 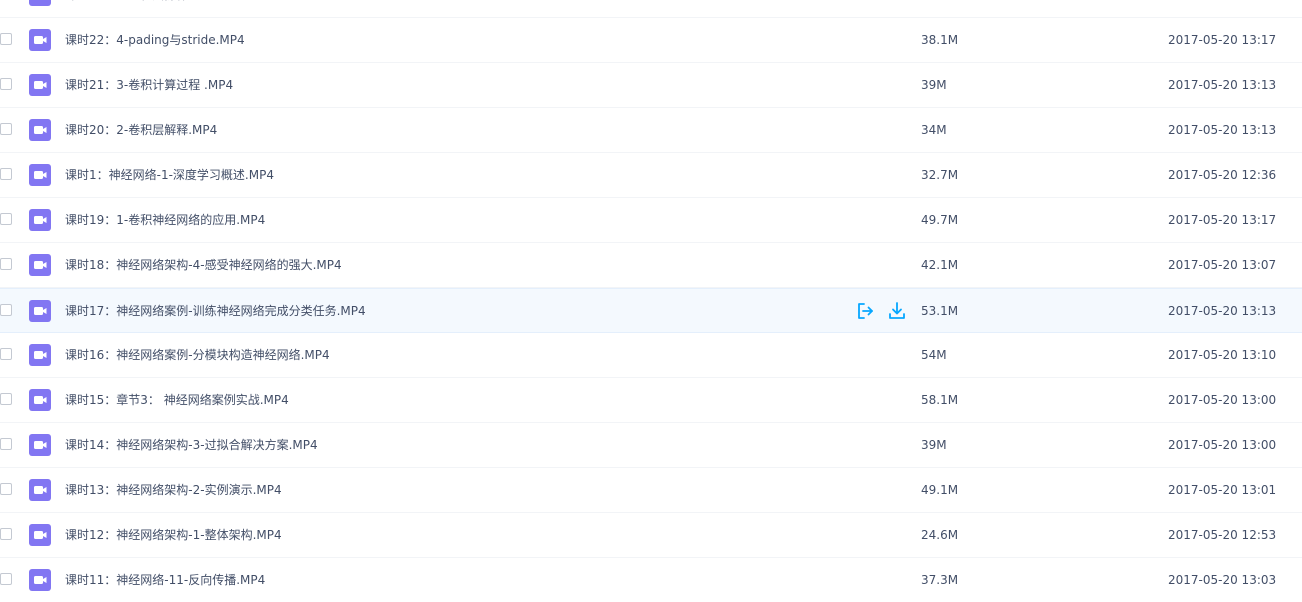 What do you see at coordinates (173, 490) in the screenshot?
I see `file-name: 课时13：神经网络架构-2-实例演示.MP4` at bounding box center [173, 490].